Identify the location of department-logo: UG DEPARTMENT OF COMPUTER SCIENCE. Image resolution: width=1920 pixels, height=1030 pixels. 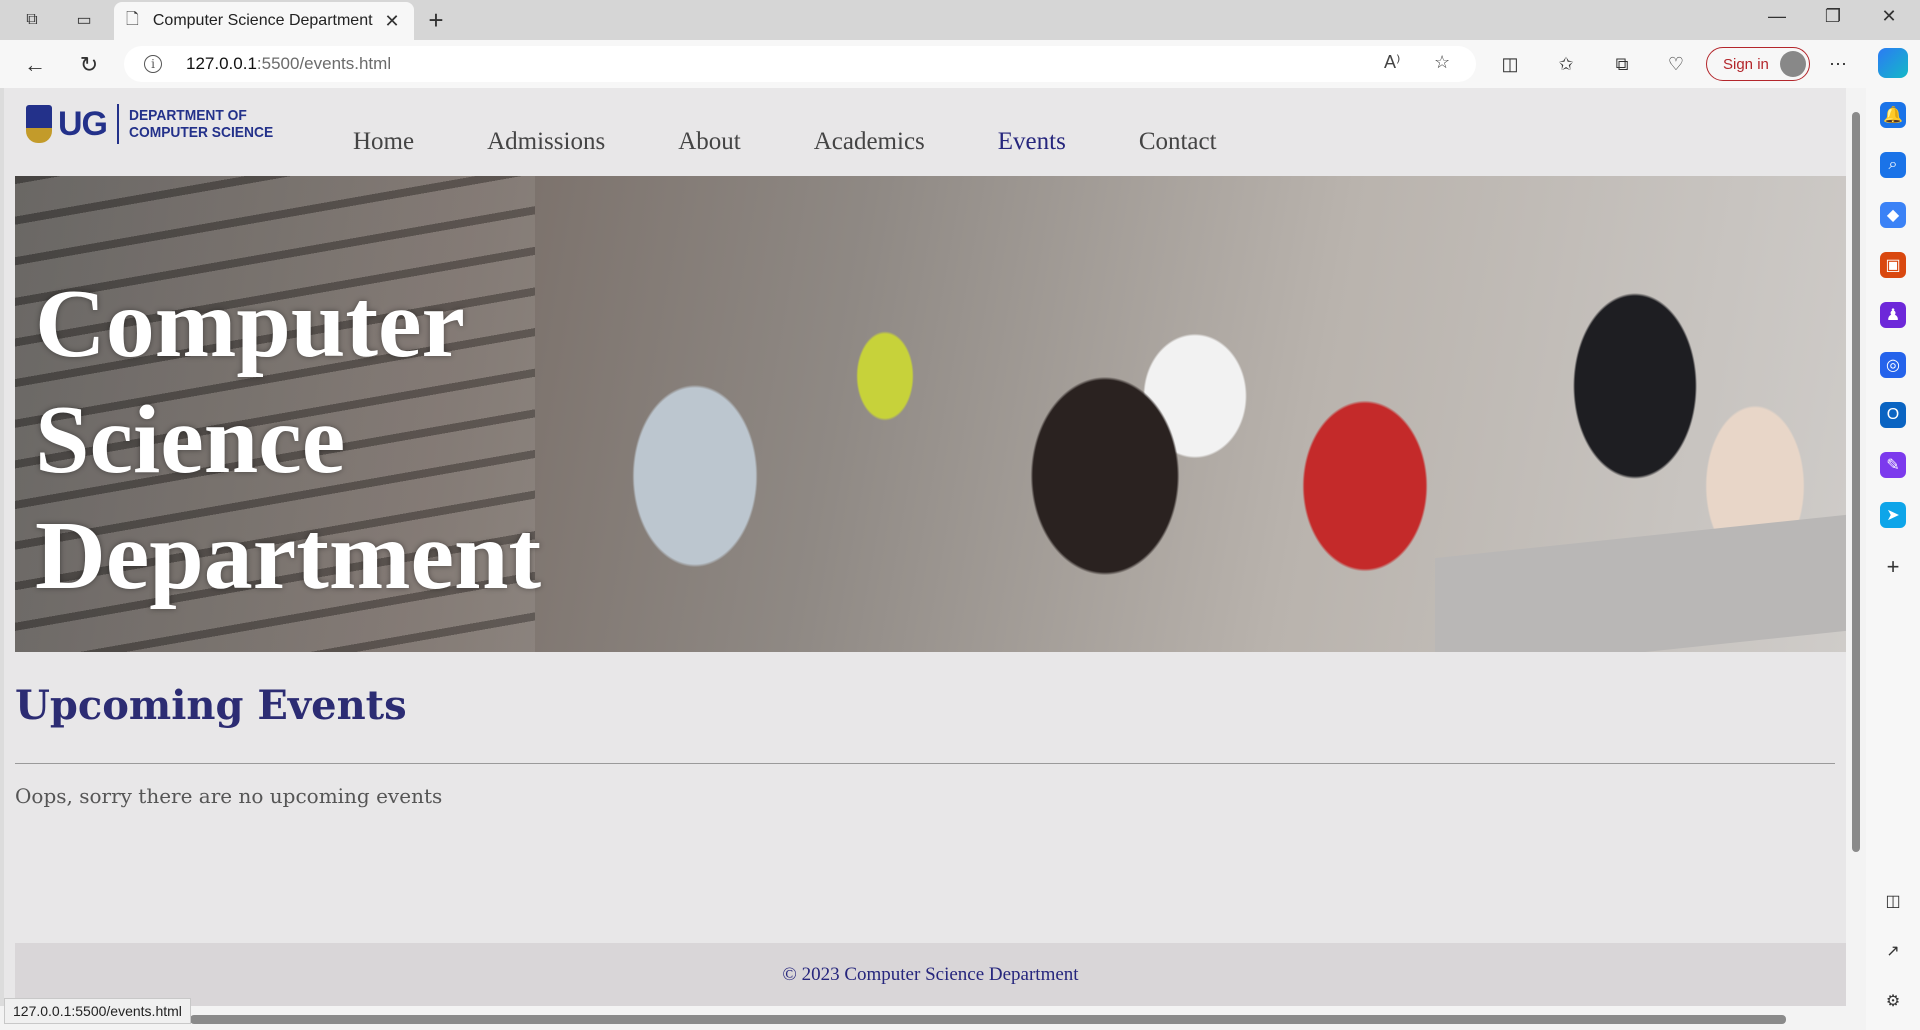
(156, 124).